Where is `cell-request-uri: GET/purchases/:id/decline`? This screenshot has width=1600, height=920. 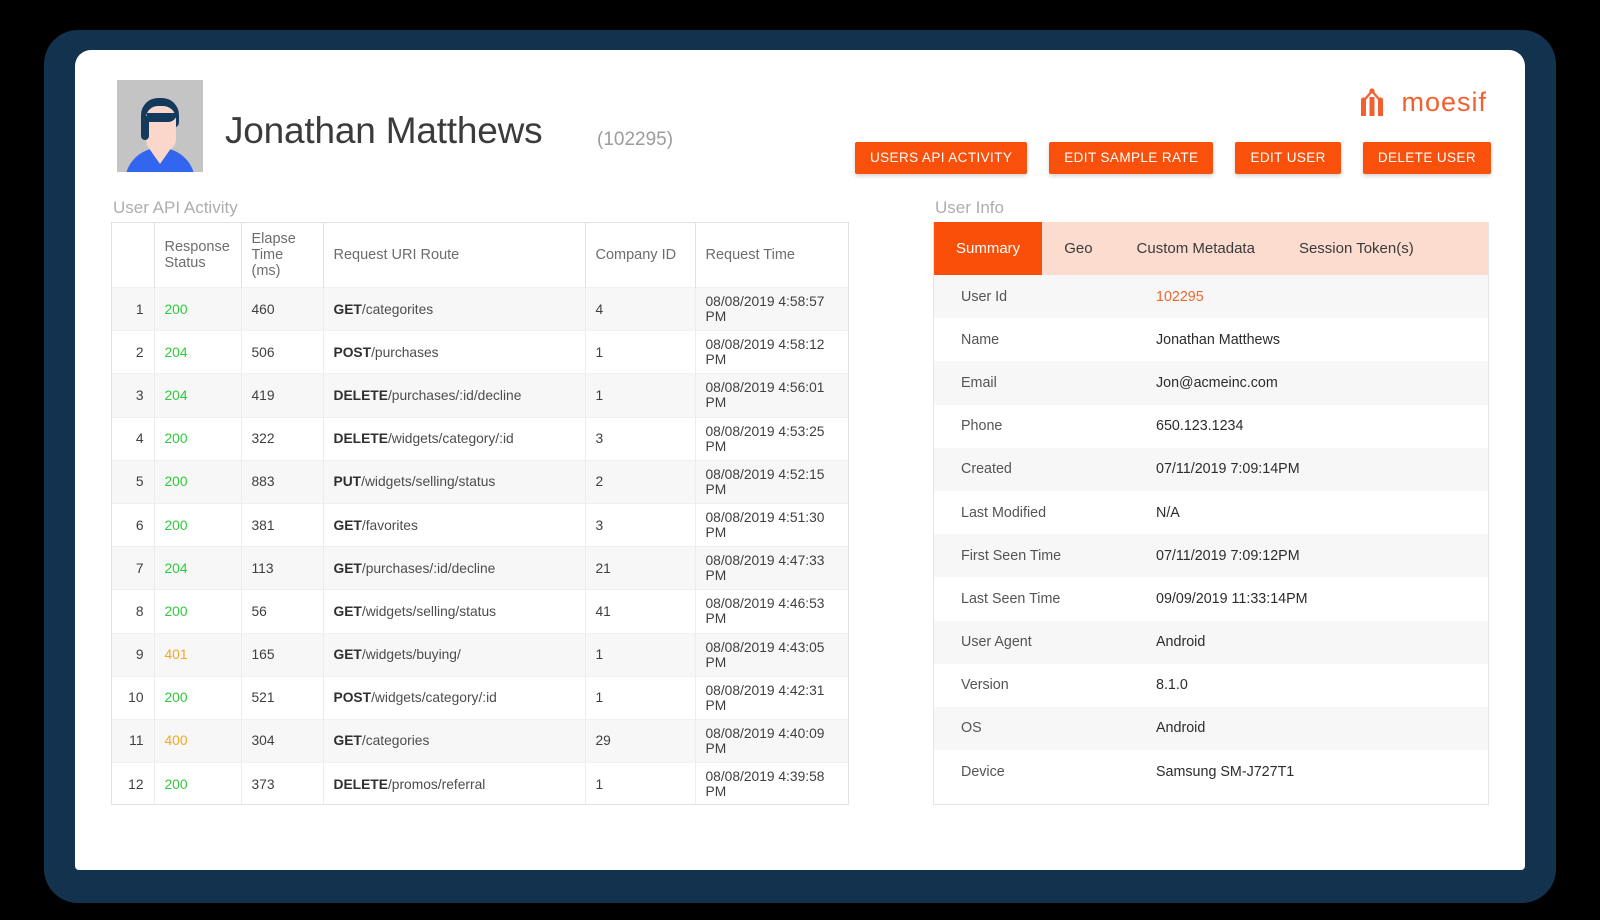 cell-request-uri: GET/purchases/:id/decline is located at coordinates (454, 568).